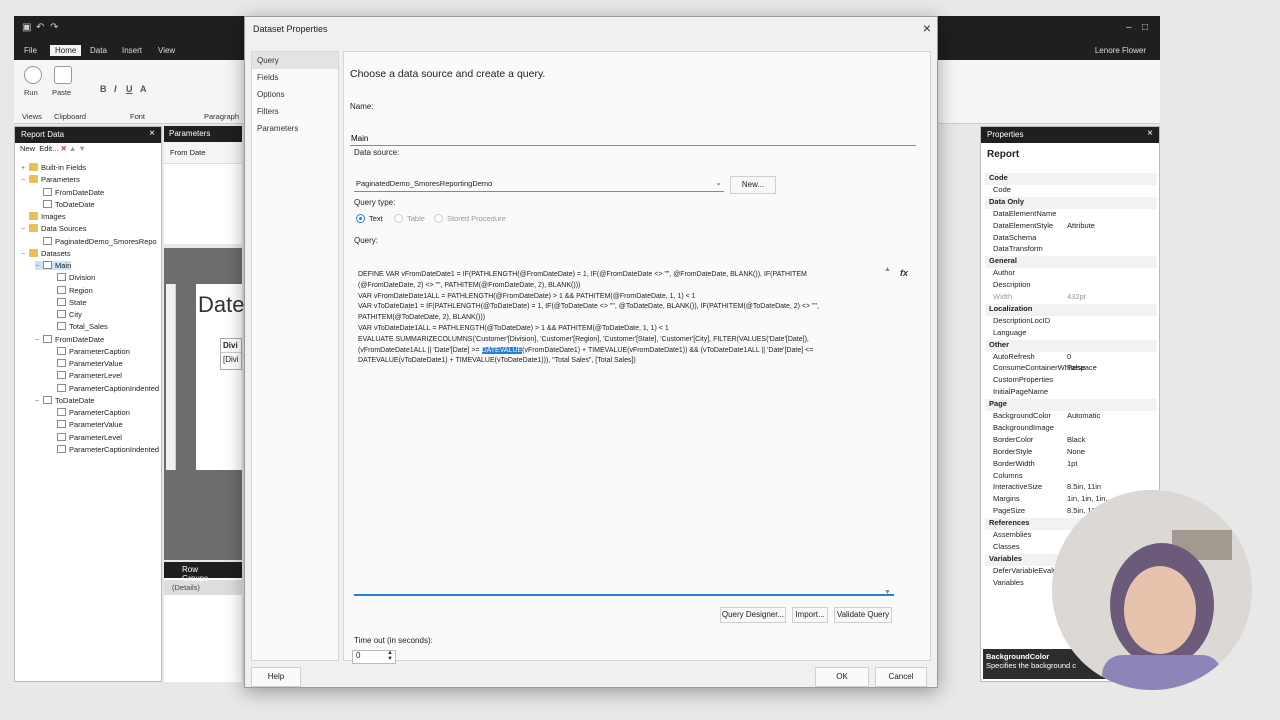 This screenshot has height=720, width=1280. I want to click on property-row: Columns, so click(1071, 477).